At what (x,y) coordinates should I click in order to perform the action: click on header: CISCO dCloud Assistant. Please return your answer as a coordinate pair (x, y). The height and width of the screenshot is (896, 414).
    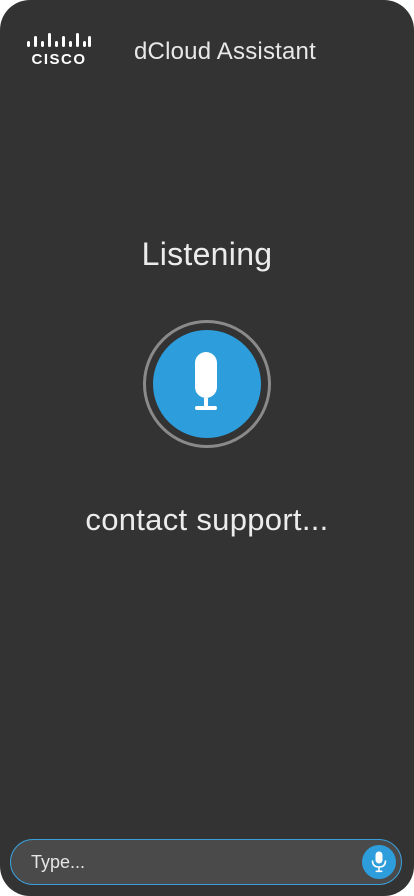
    Looking at the image, I should click on (207, 50).